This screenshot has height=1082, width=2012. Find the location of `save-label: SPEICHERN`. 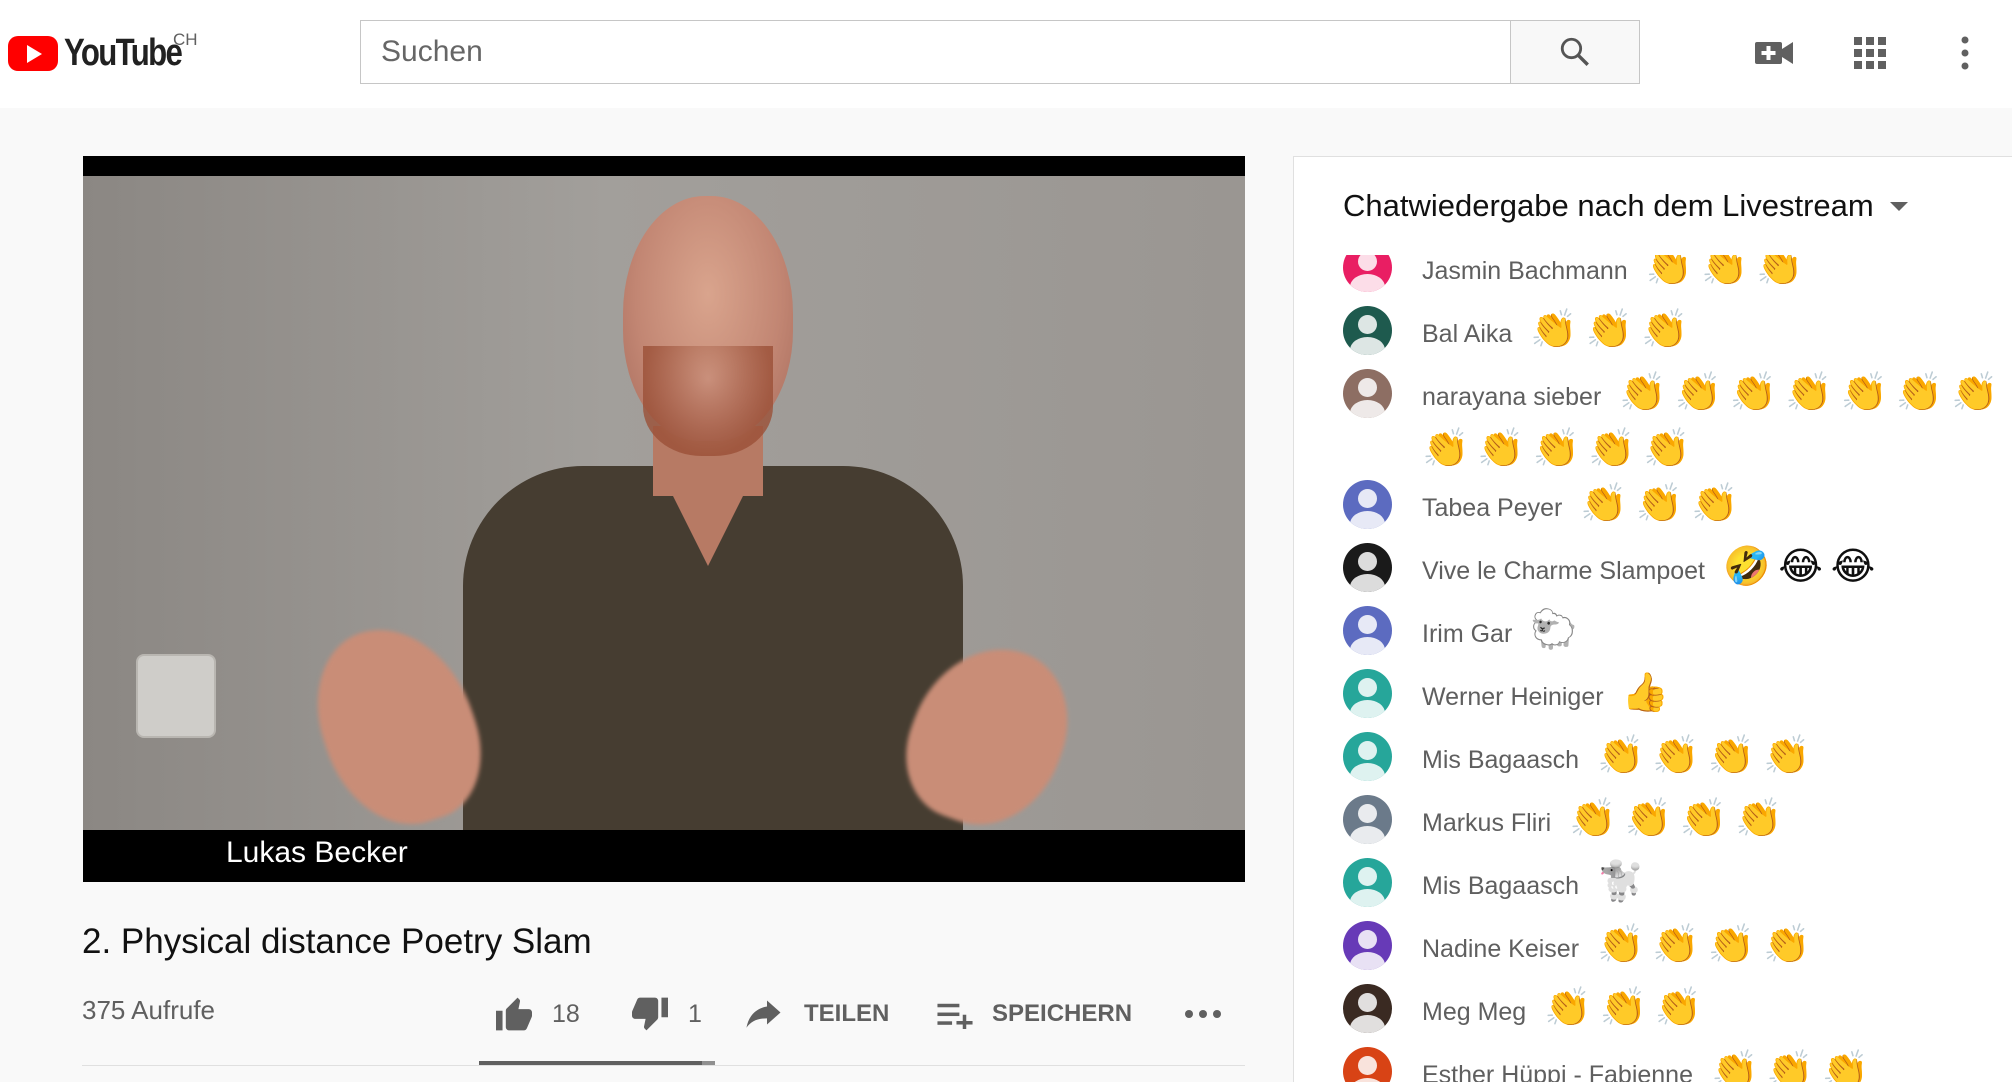

save-label: SPEICHERN is located at coordinates (1062, 1013).